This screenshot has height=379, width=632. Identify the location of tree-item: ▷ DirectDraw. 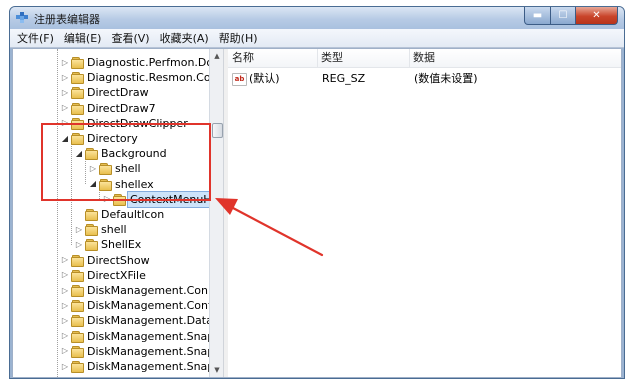
(105, 92).